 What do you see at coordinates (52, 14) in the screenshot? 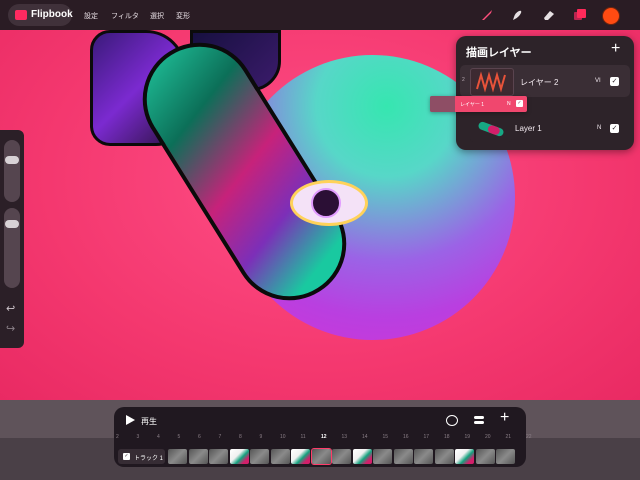
I see `app-title: Flipbook` at bounding box center [52, 14].